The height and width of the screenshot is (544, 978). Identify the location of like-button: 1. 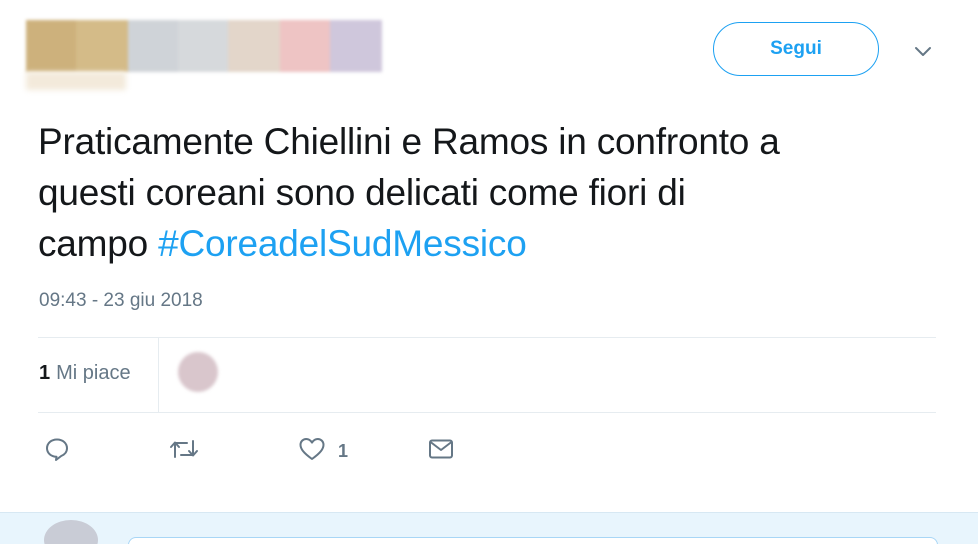
(323, 451).